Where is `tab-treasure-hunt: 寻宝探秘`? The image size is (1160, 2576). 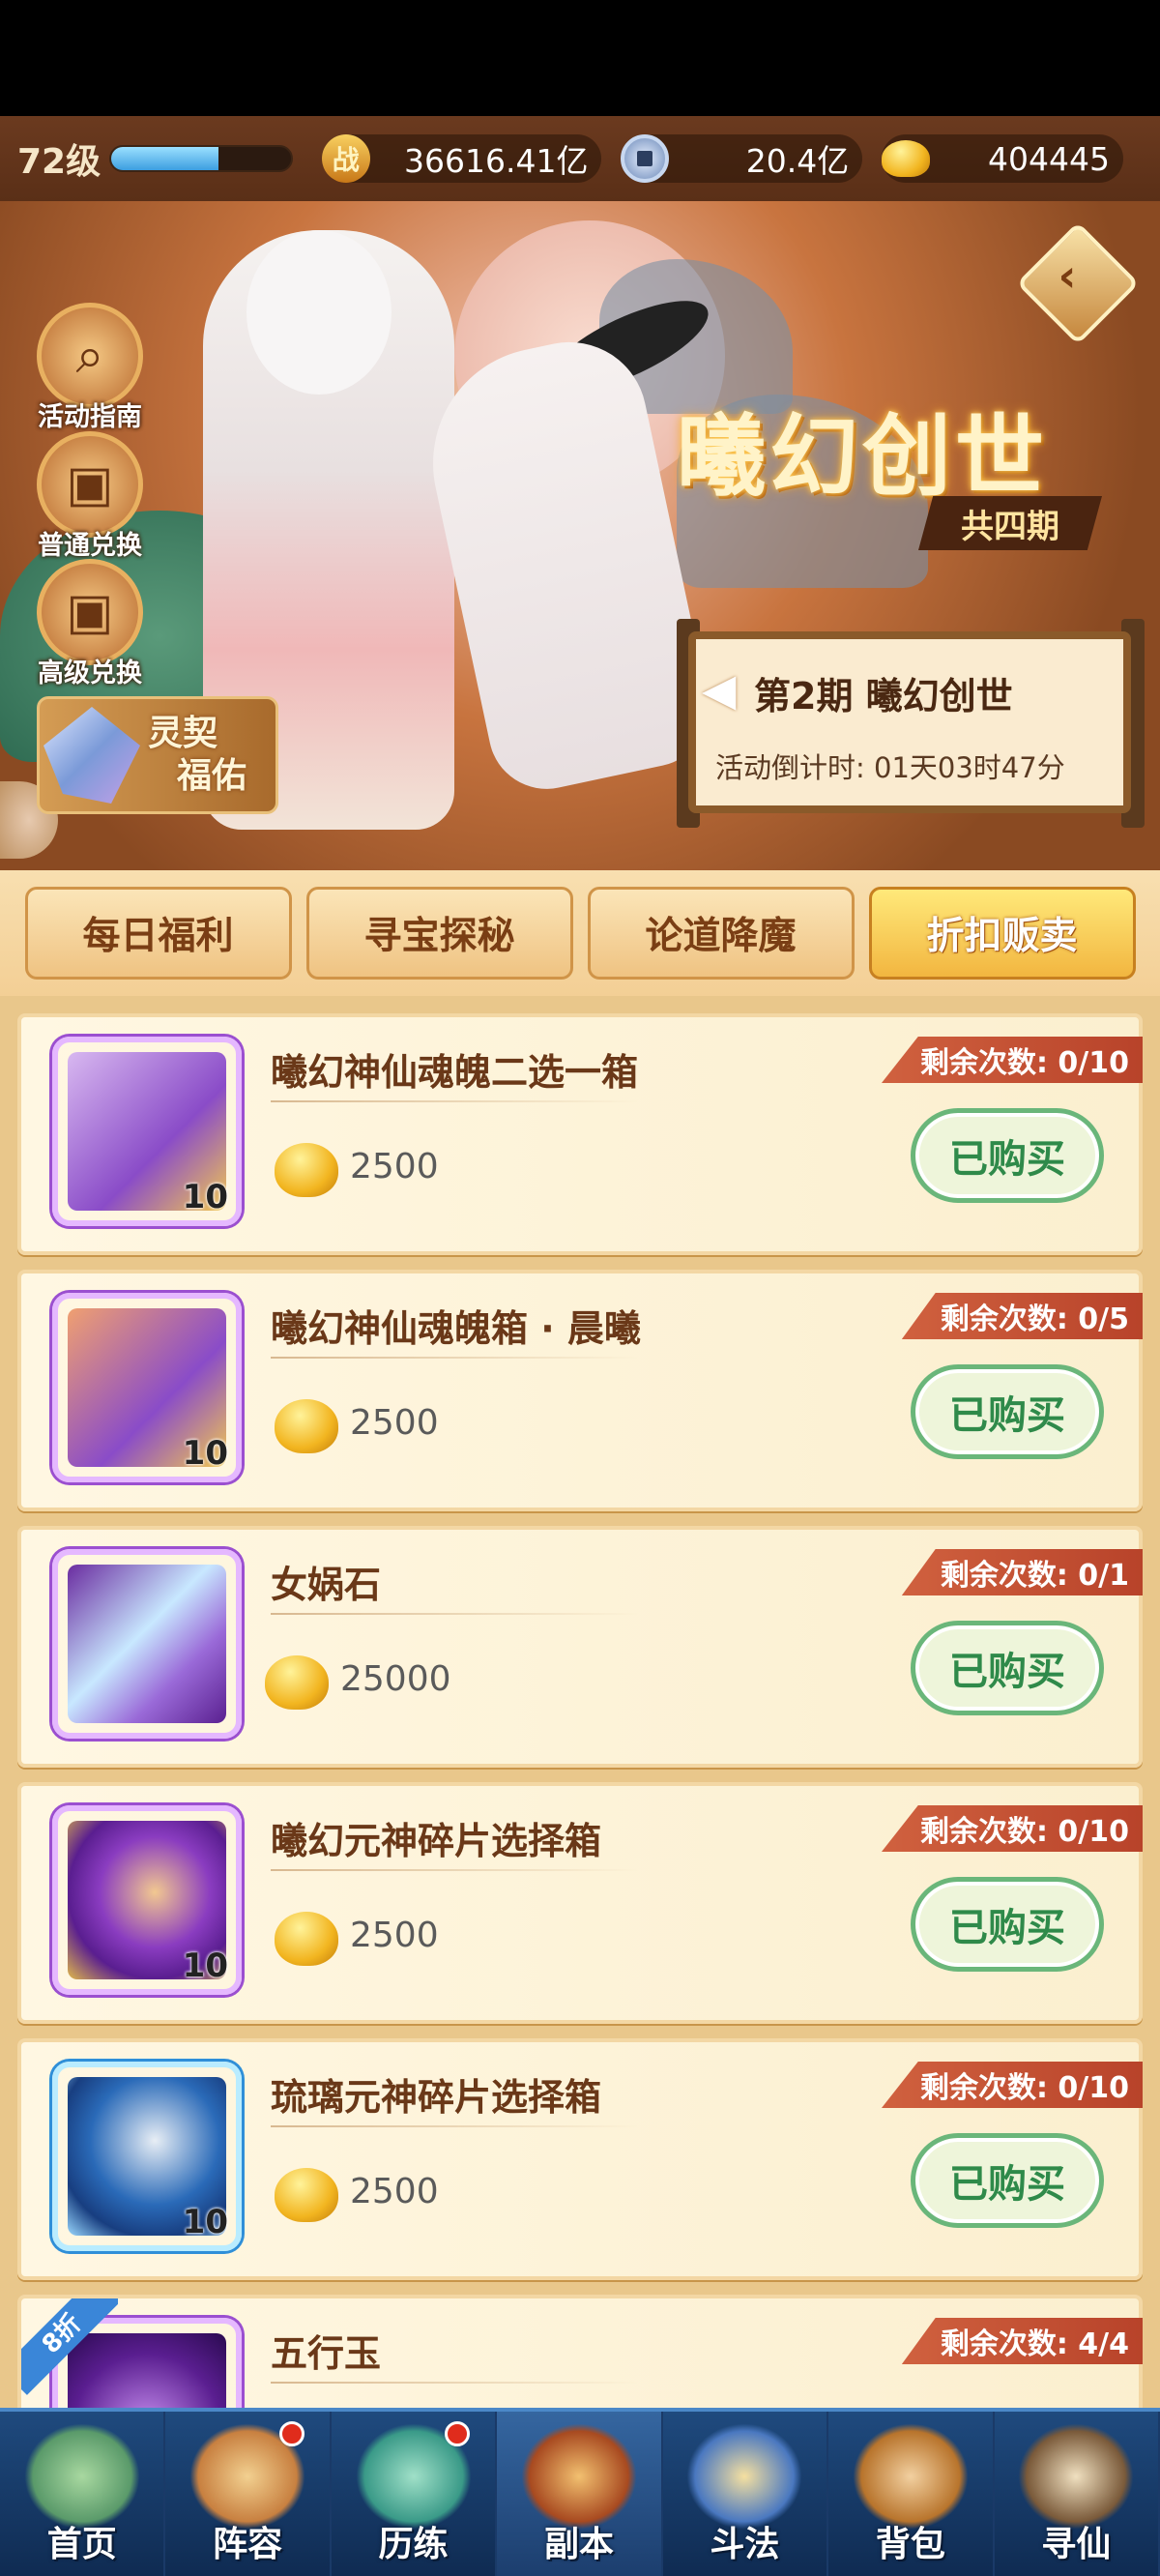
tab-treasure-hunt: 寻宝探秘 is located at coordinates (439, 933).